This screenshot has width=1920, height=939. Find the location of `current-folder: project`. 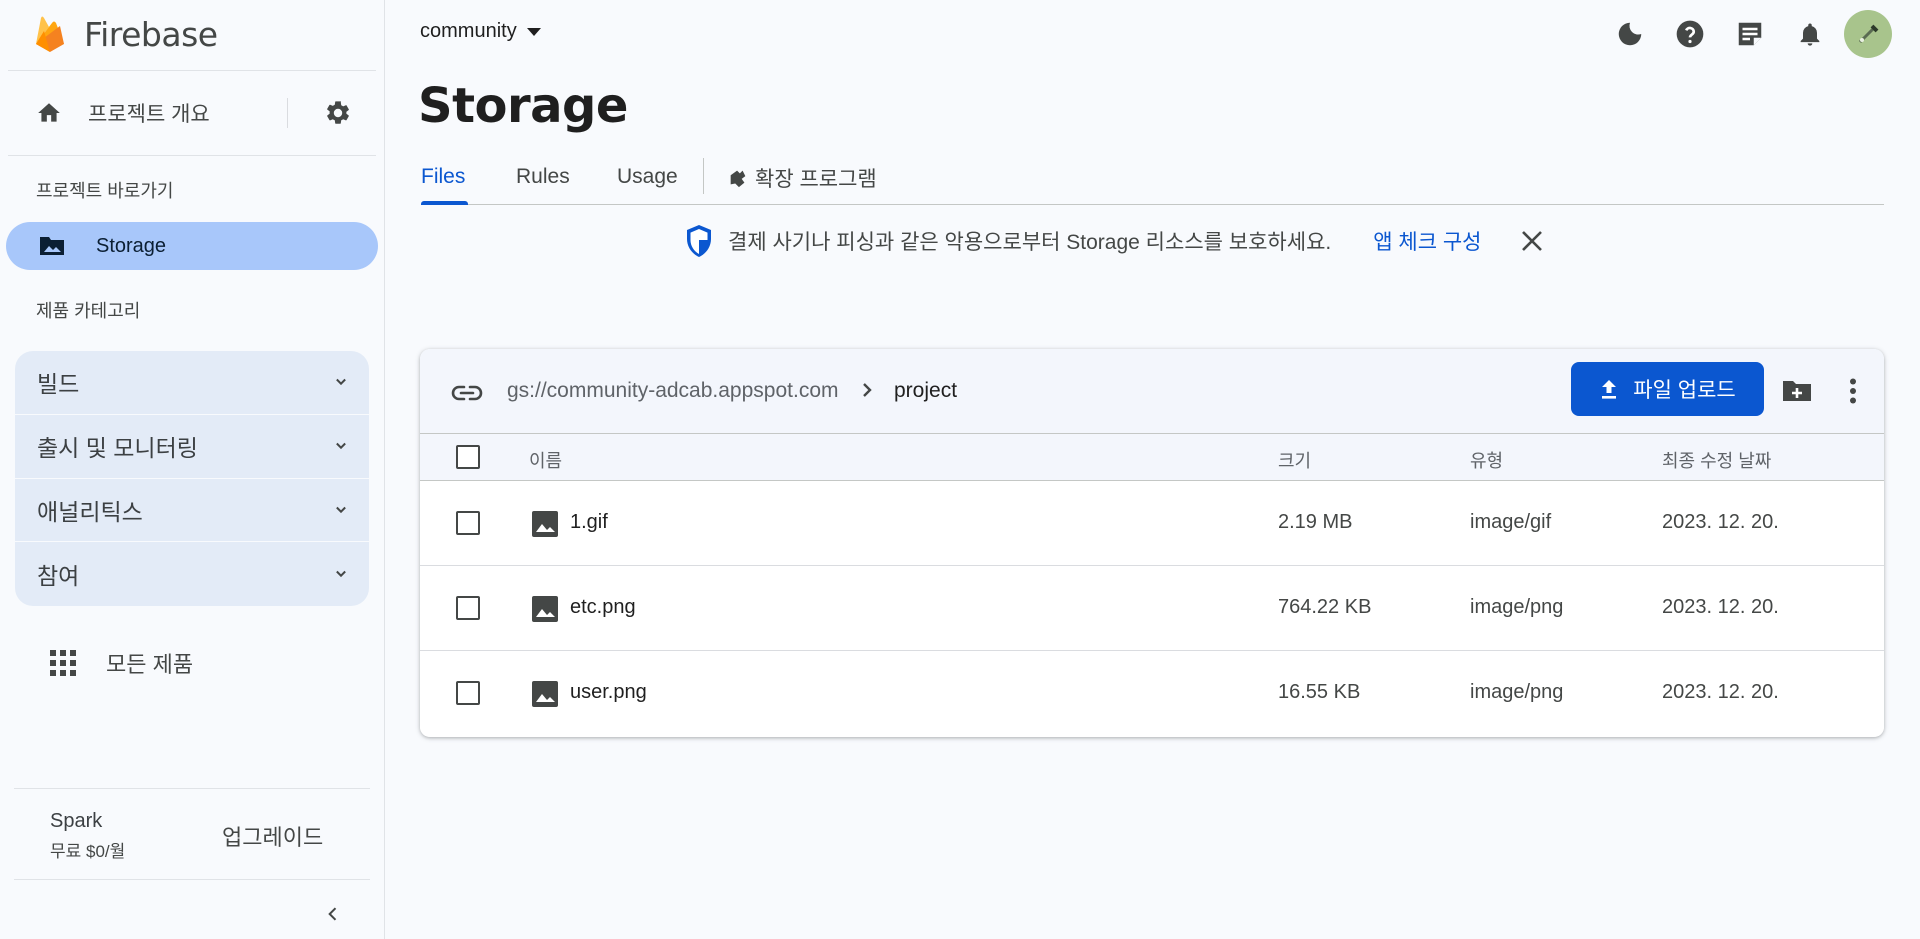

current-folder: project is located at coordinates (926, 390).